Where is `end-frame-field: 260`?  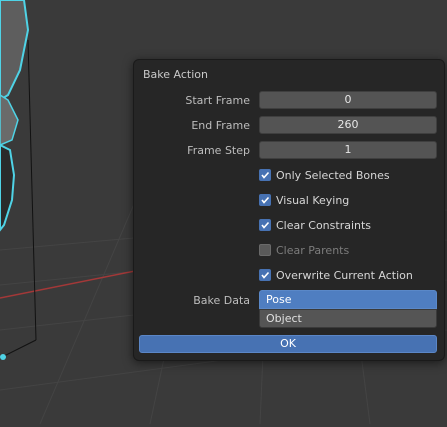 end-frame-field: 260 is located at coordinates (348, 125).